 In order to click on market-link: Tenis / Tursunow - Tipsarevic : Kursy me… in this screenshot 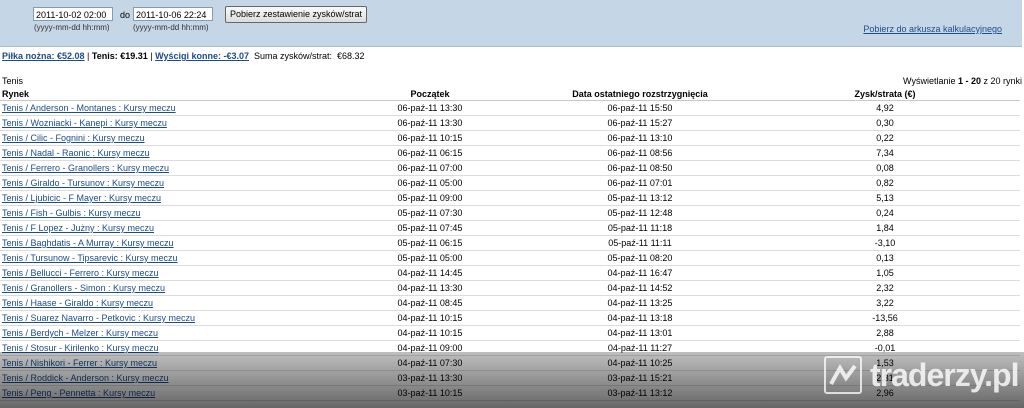, I will do `click(90, 258)`.